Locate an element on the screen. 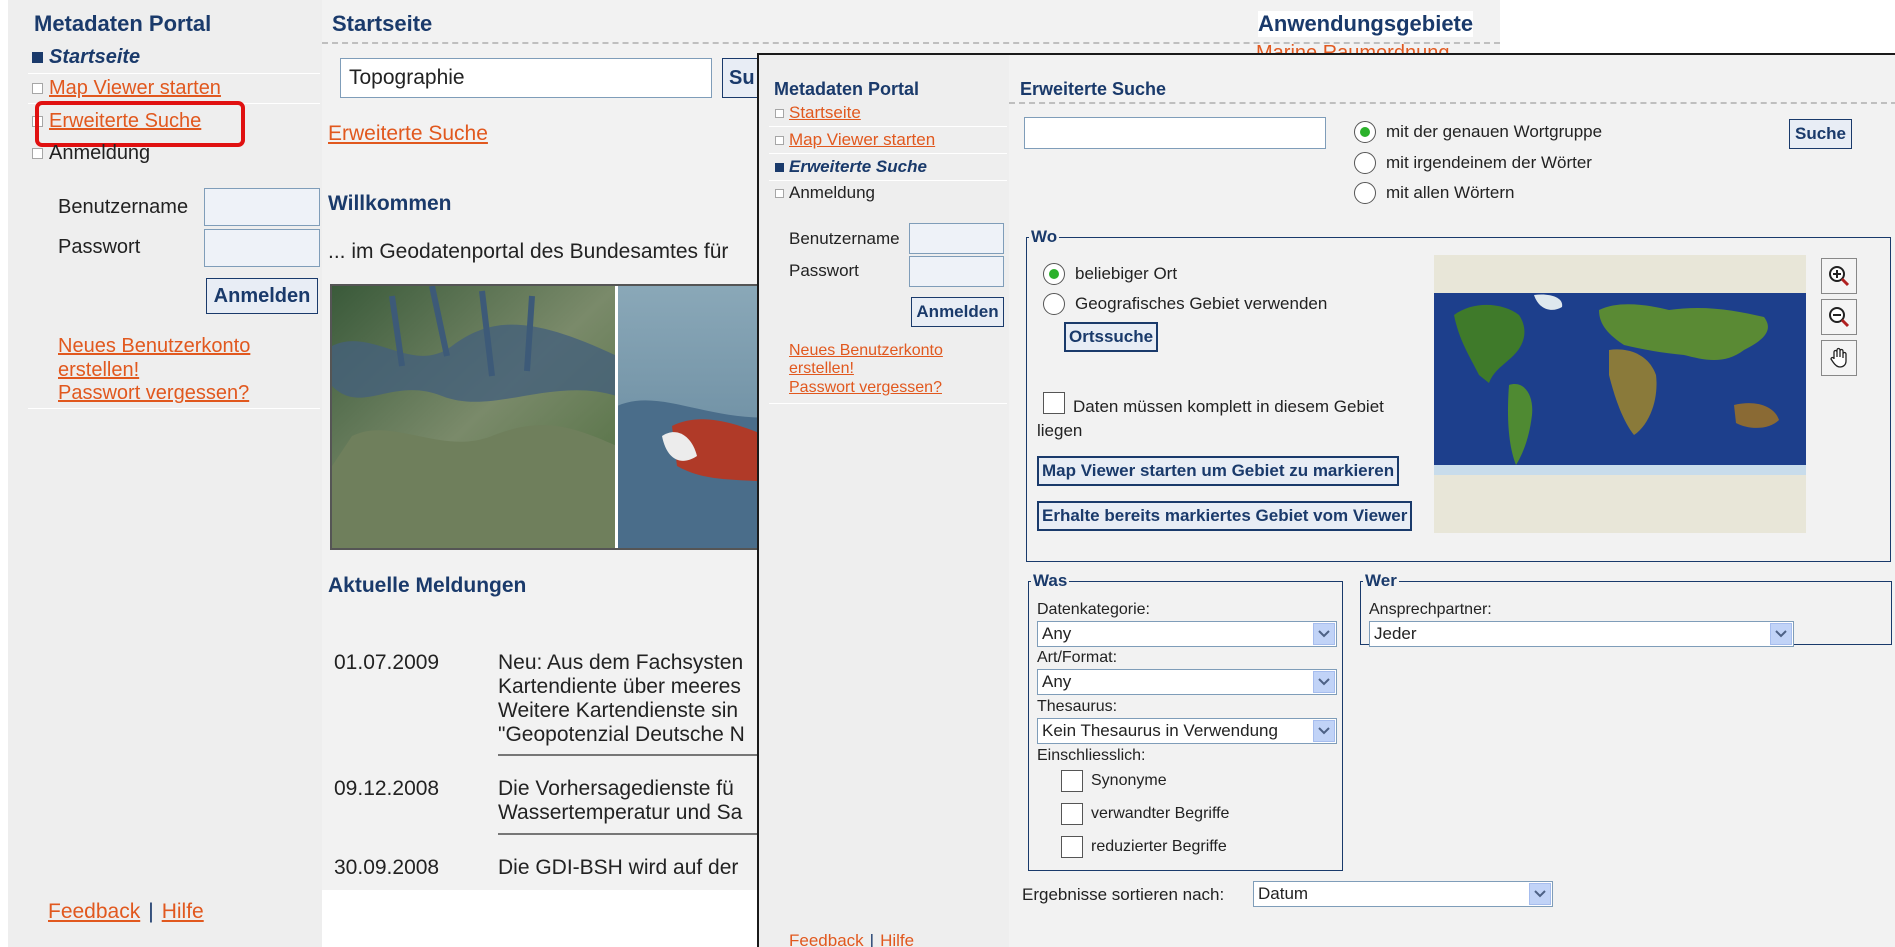 This screenshot has height=947, width=1895. back-login-button: Anmelden is located at coordinates (262, 296).